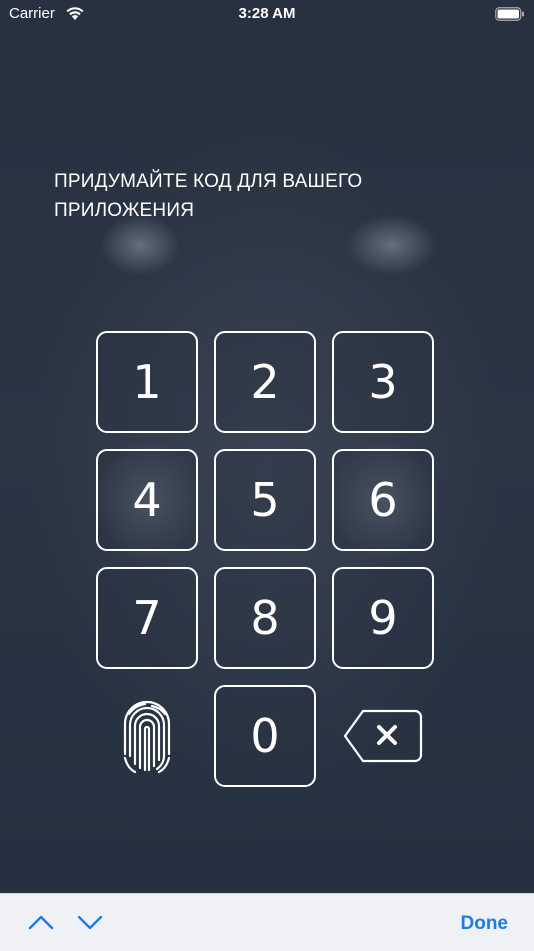 The image size is (534, 951). What do you see at coordinates (147, 500) in the screenshot?
I see `key-4: 4` at bounding box center [147, 500].